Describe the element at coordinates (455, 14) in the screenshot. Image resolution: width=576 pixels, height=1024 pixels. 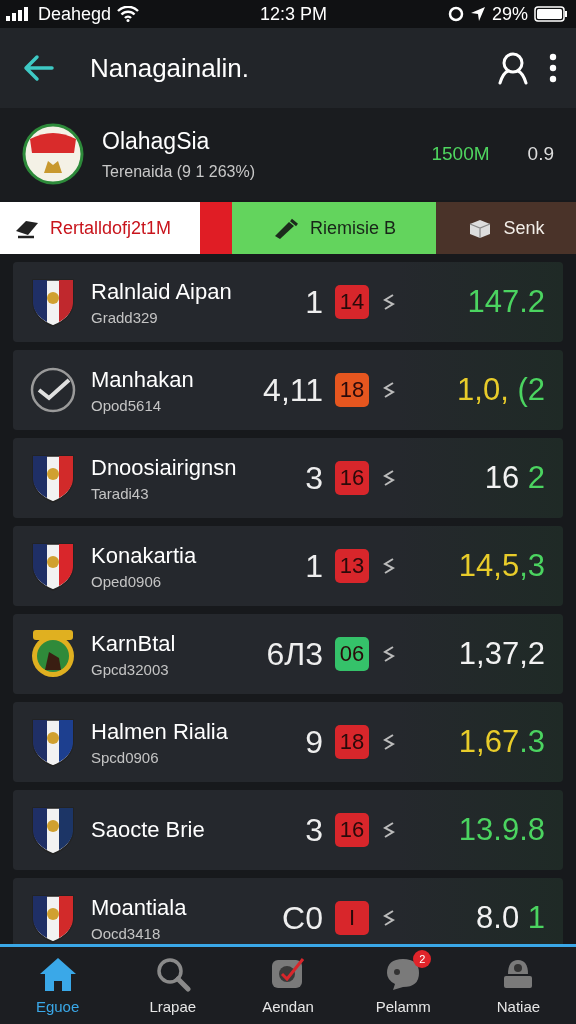
I see `rotation-lock-icon` at that location.